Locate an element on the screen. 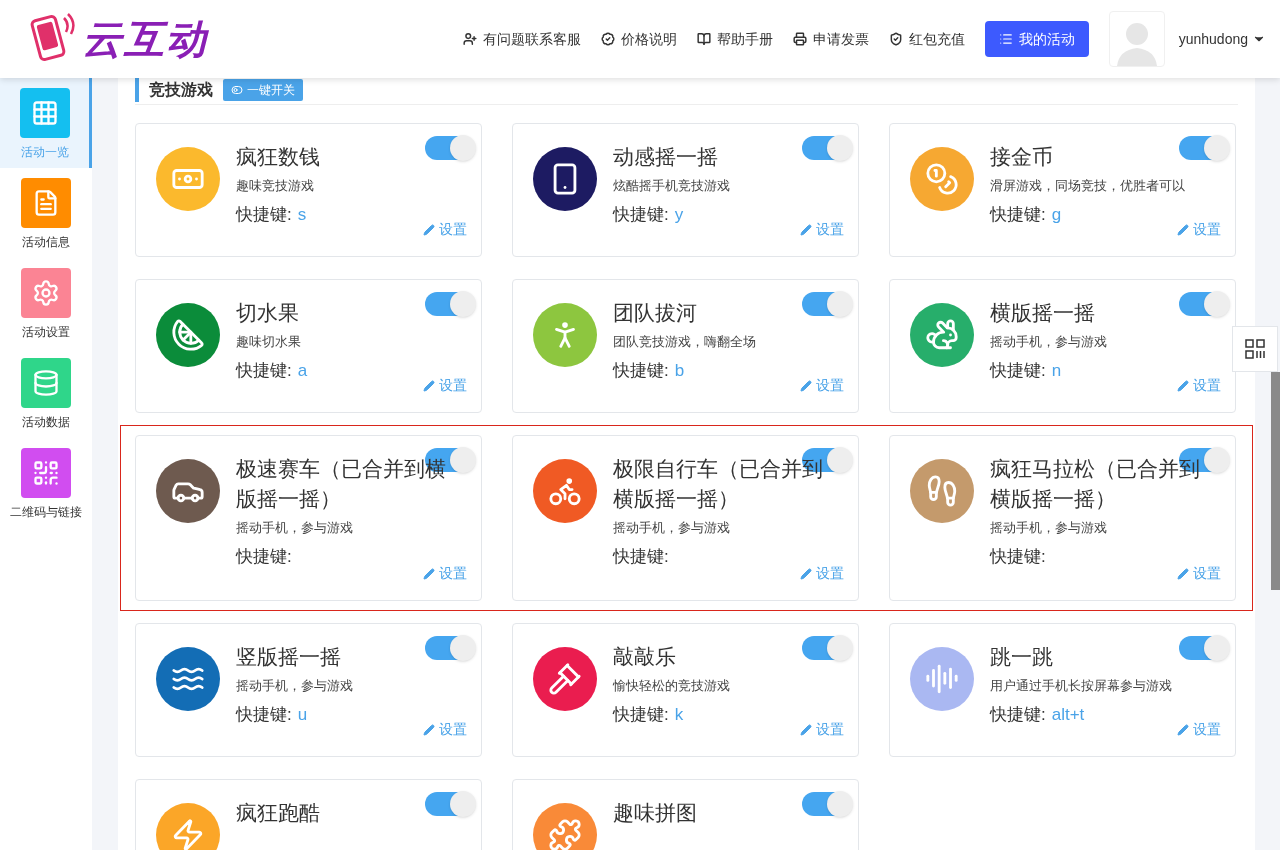 The image size is (1280, 850). hotkey-value: g is located at coordinates (1056, 214).